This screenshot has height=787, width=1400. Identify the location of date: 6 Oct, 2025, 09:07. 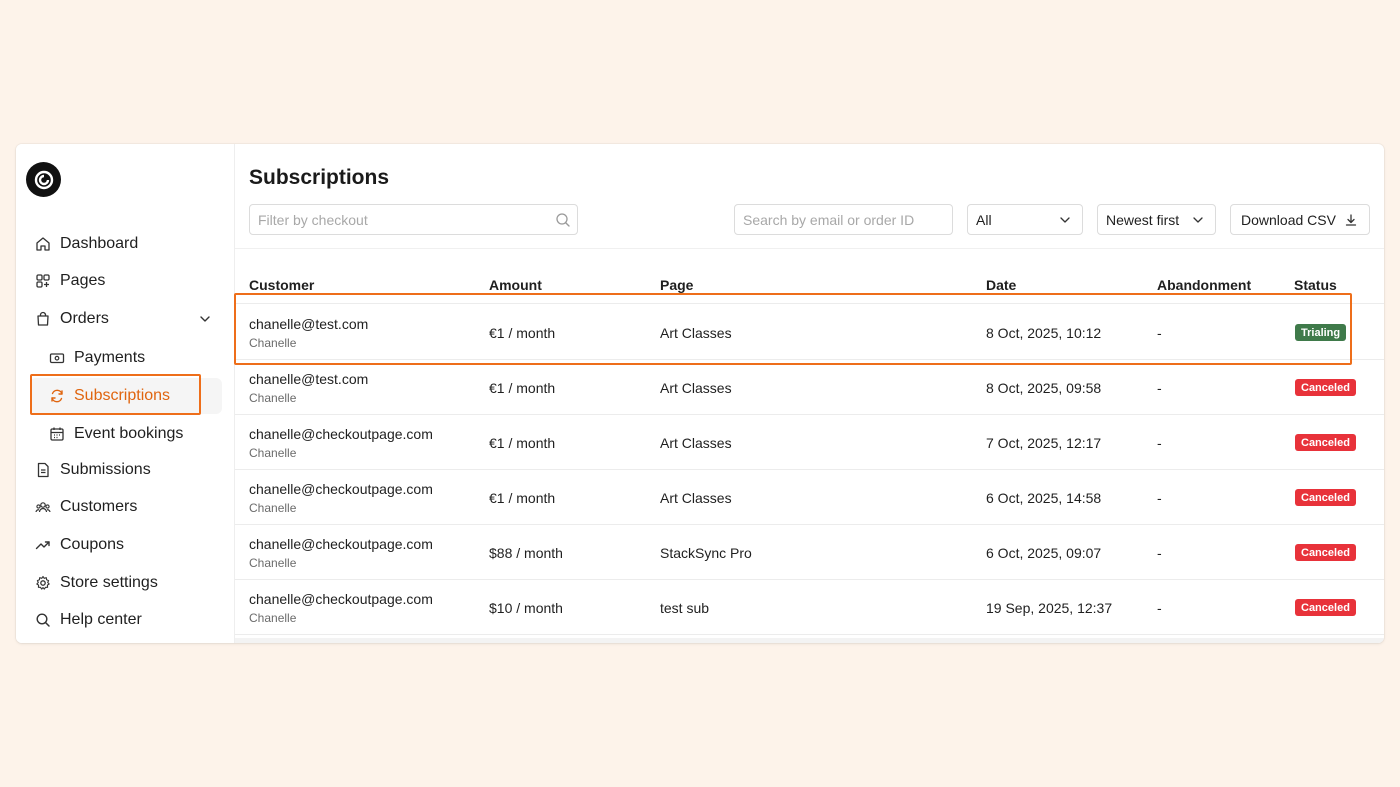
(1044, 553).